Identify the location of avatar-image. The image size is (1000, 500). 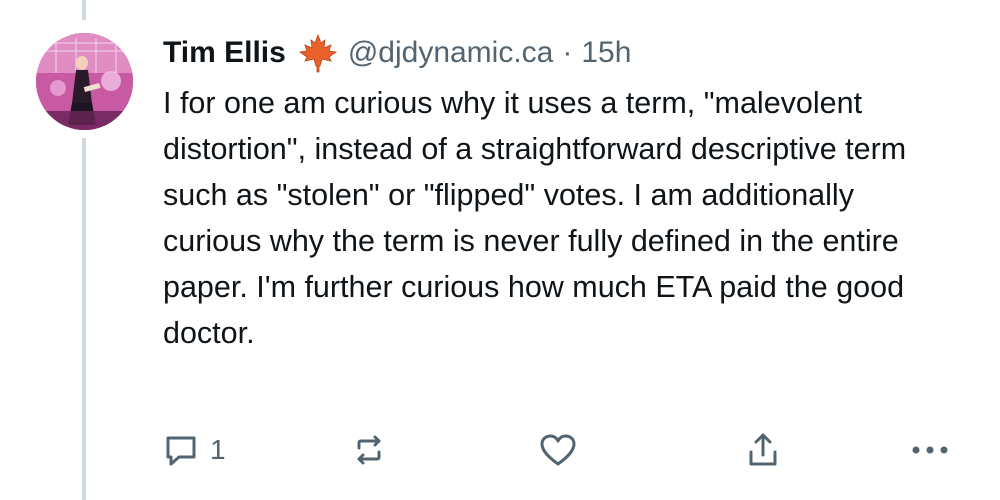
(84, 81).